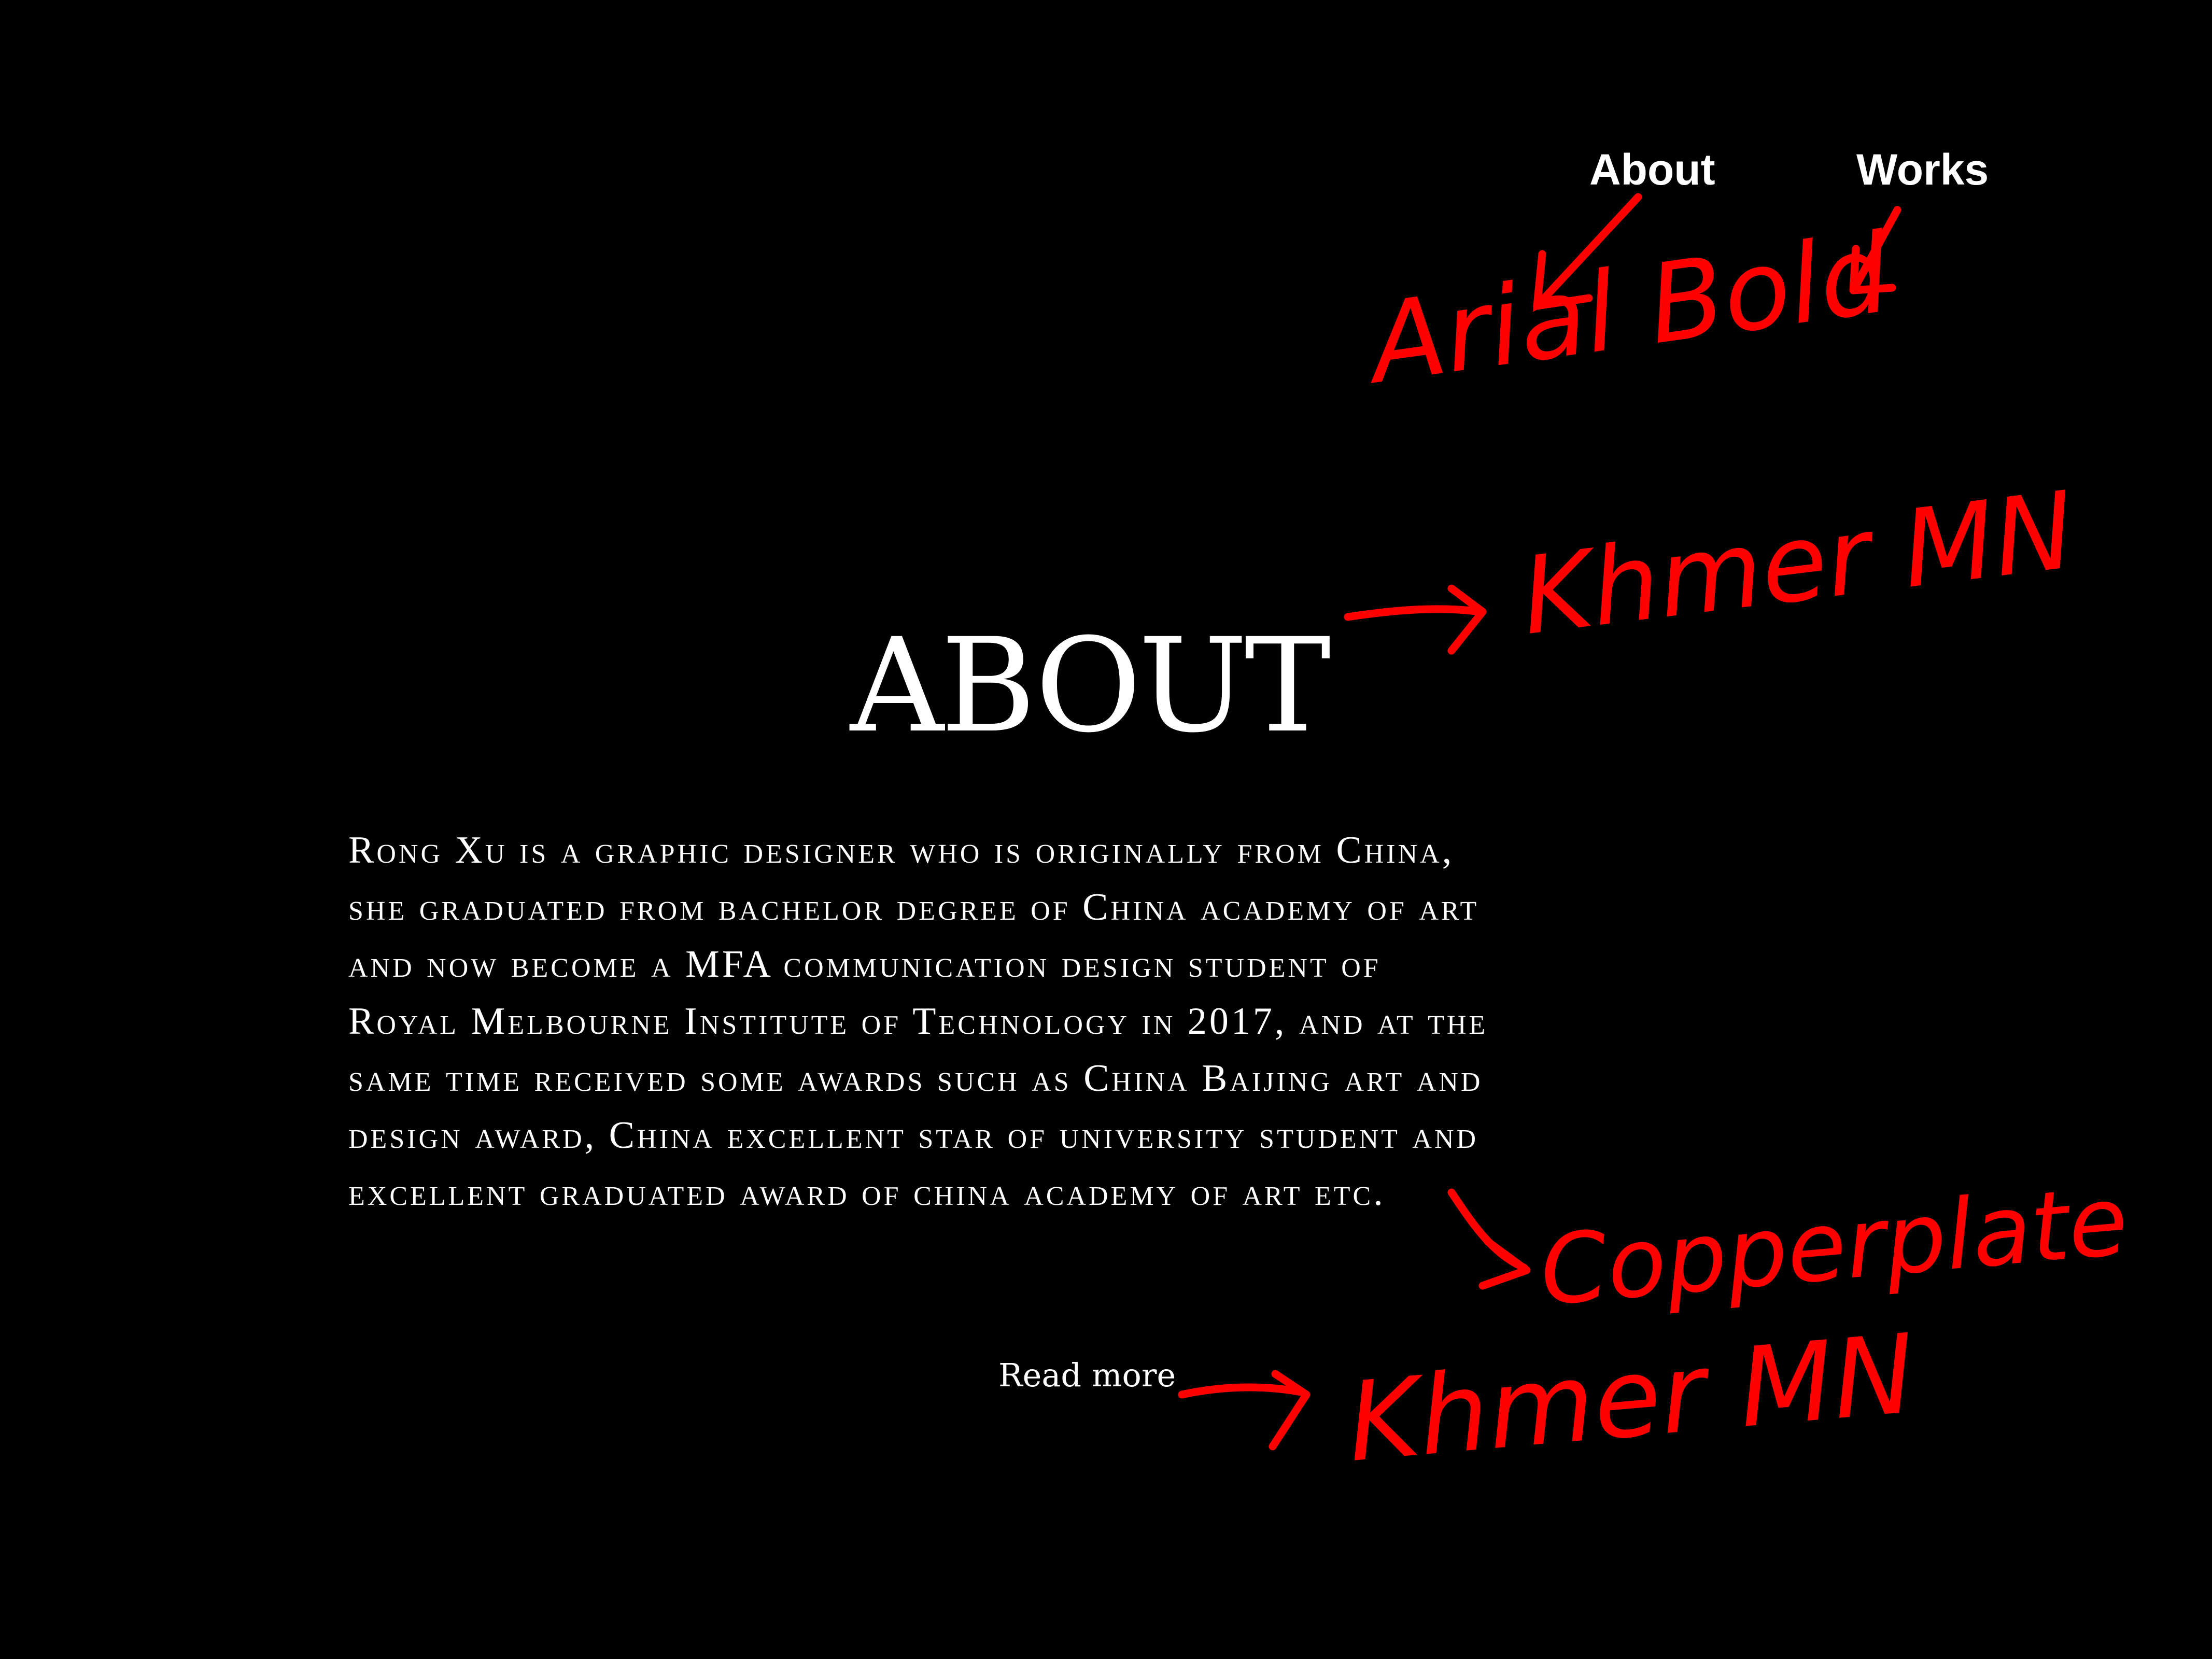 This screenshot has height=1659, width=2212. What do you see at coordinates (1798, 564) in the screenshot?
I see `annotation-note-heading-font: Khmer MN` at bounding box center [1798, 564].